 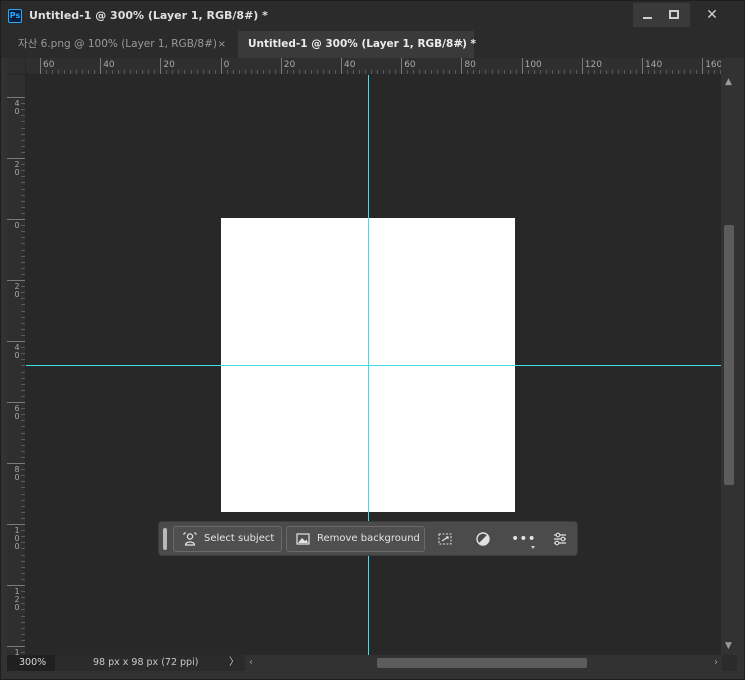 What do you see at coordinates (362, 44) in the screenshot?
I see `tab-label: Untitled-1 @ 300% (Layer 1, RGB/8#) *` at bounding box center [362, 44].